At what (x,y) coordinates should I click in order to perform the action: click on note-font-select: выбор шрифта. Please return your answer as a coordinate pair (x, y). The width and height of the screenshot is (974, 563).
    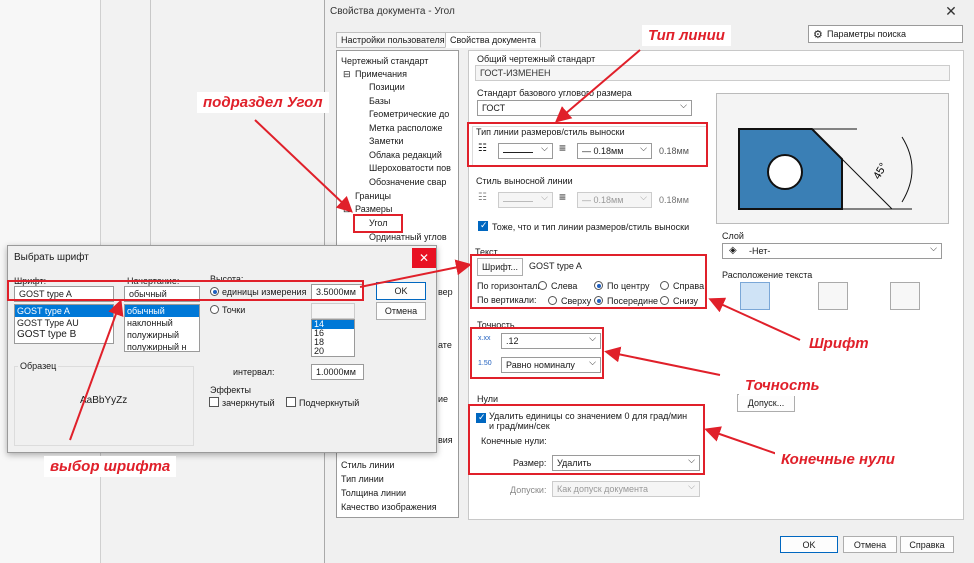
    Looking at the image, I should click on (110, 466).